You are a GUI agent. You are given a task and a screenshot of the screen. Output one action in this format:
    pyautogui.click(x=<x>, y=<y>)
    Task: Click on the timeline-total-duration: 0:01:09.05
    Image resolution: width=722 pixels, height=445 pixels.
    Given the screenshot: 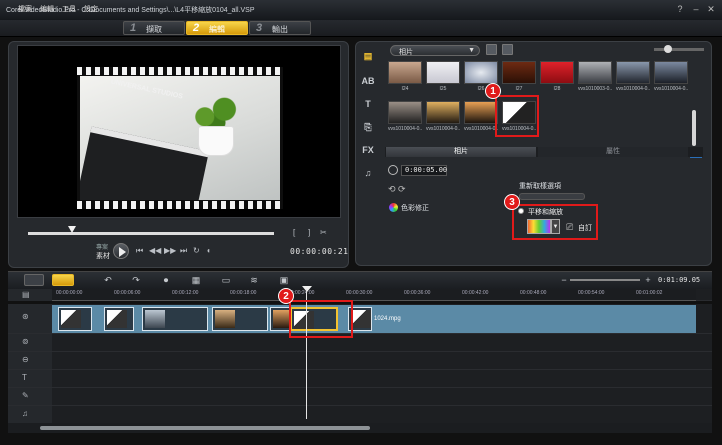 What is the action you would take?
    pyautogui.click(x=679, y=280)
    